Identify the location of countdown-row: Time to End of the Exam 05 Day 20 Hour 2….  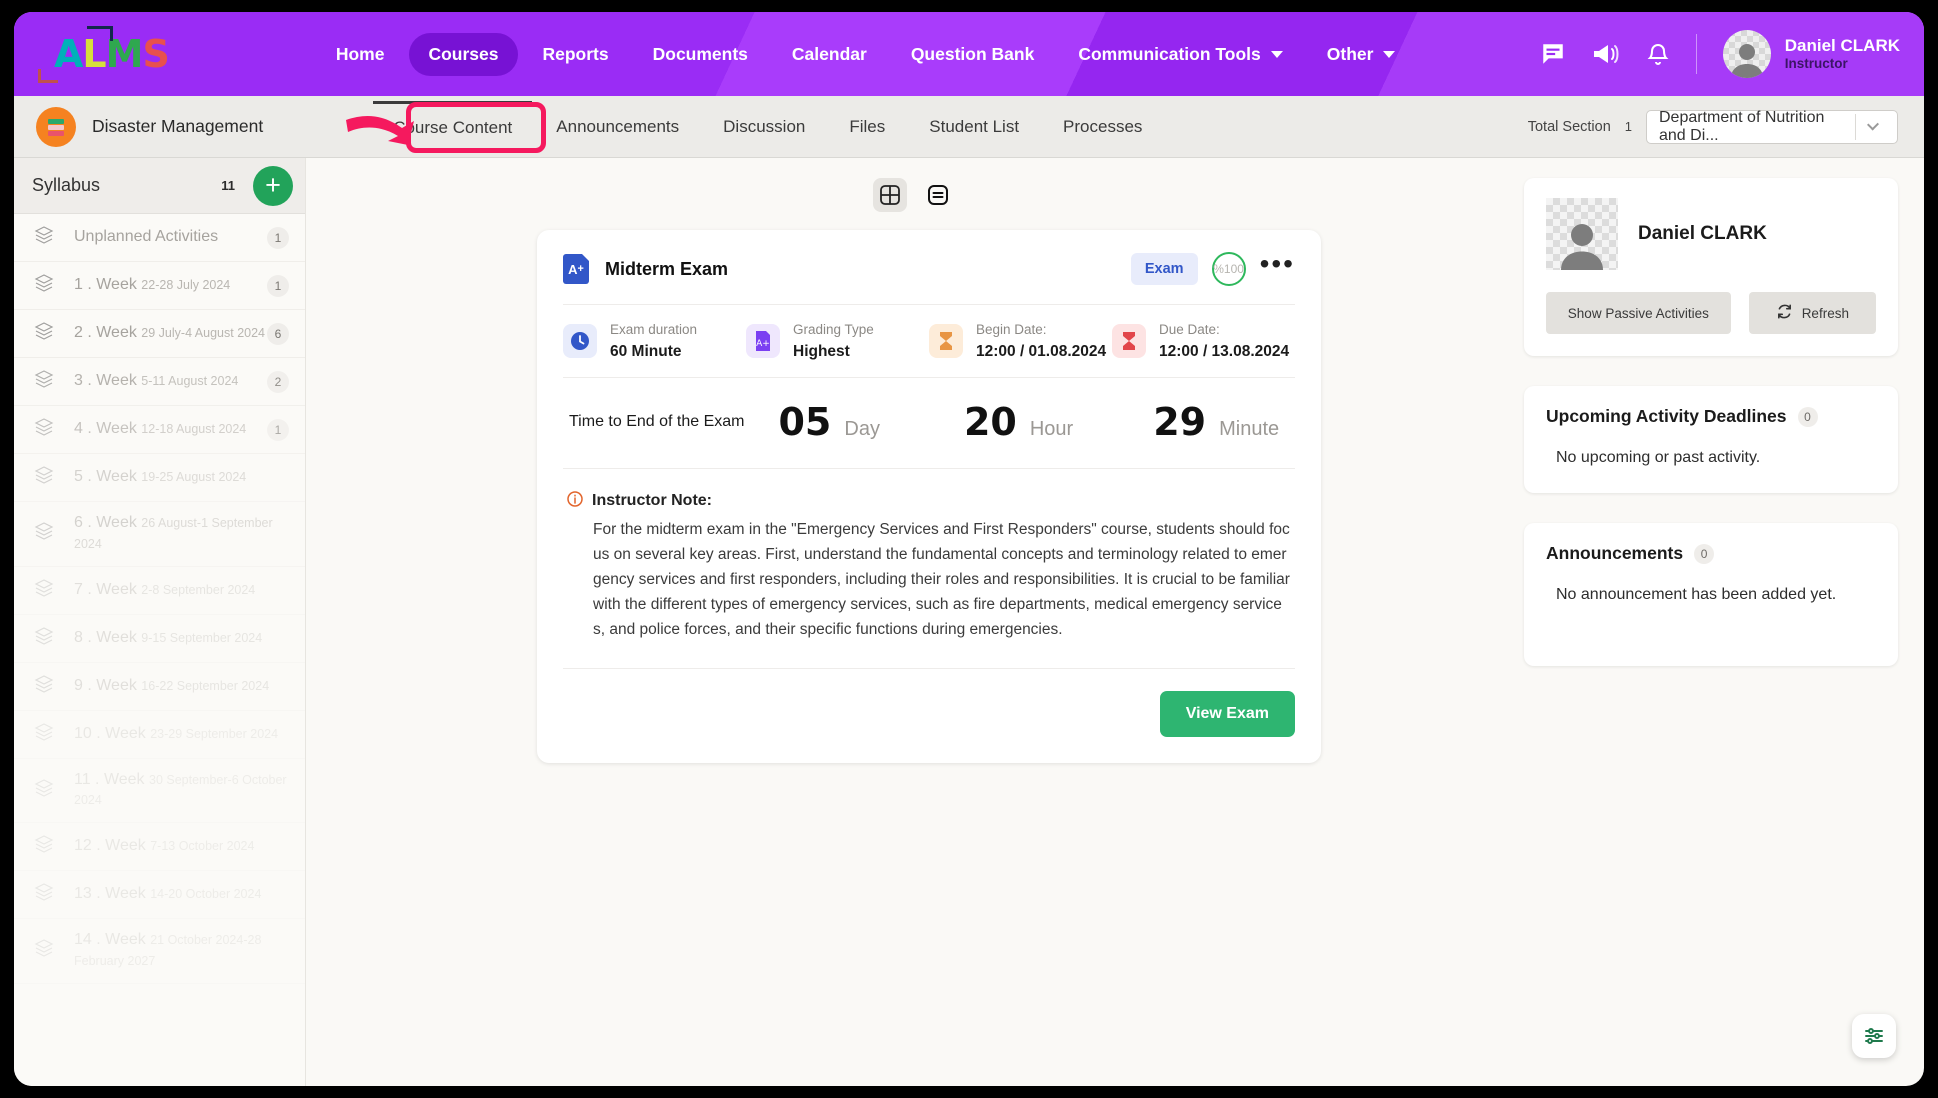
(929, 423).